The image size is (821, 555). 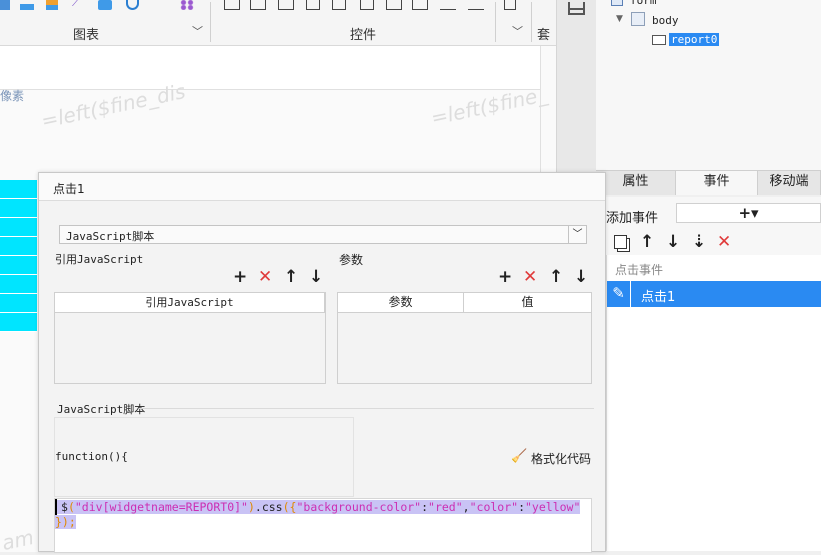 What do you see at coordinates (270, 68) in the screenshot?
I see `canvas-header-area` at bounding box center [270, 68].